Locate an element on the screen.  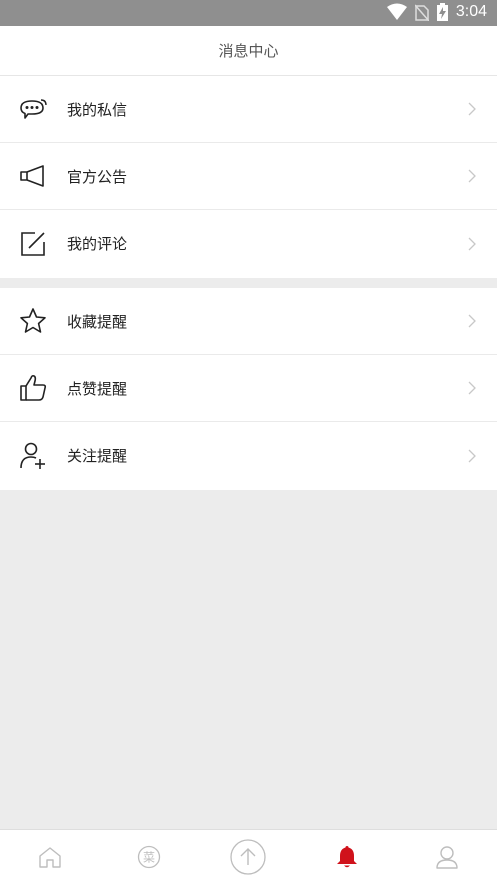
home-icon is located at coordinates (49, 857).